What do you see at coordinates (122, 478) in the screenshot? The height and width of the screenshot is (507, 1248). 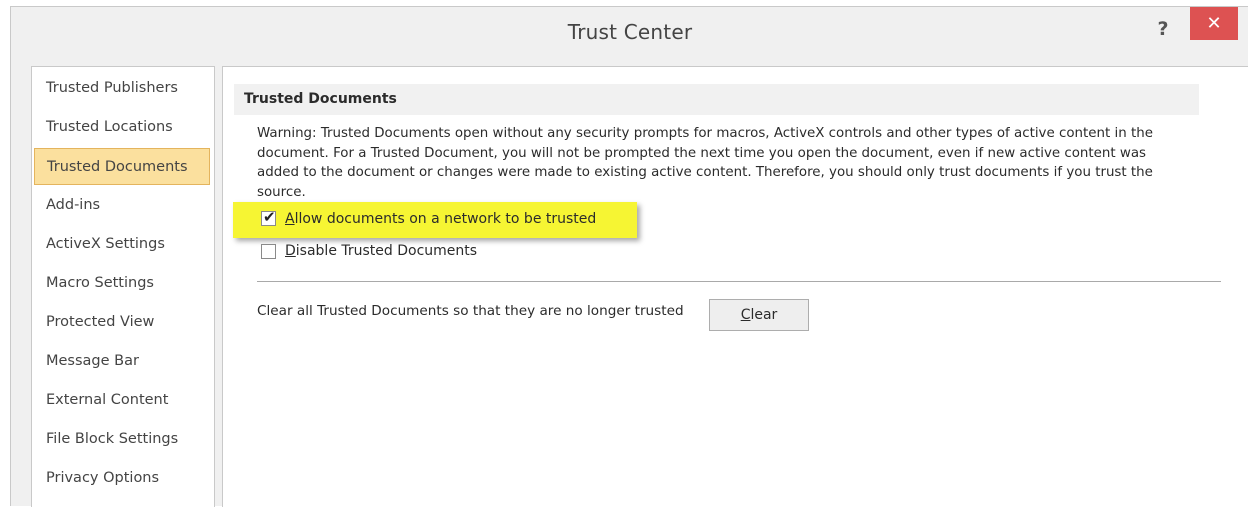 I see `sidebar-item-privacy-options: Privacy Options` at bounding box center [122, 478].